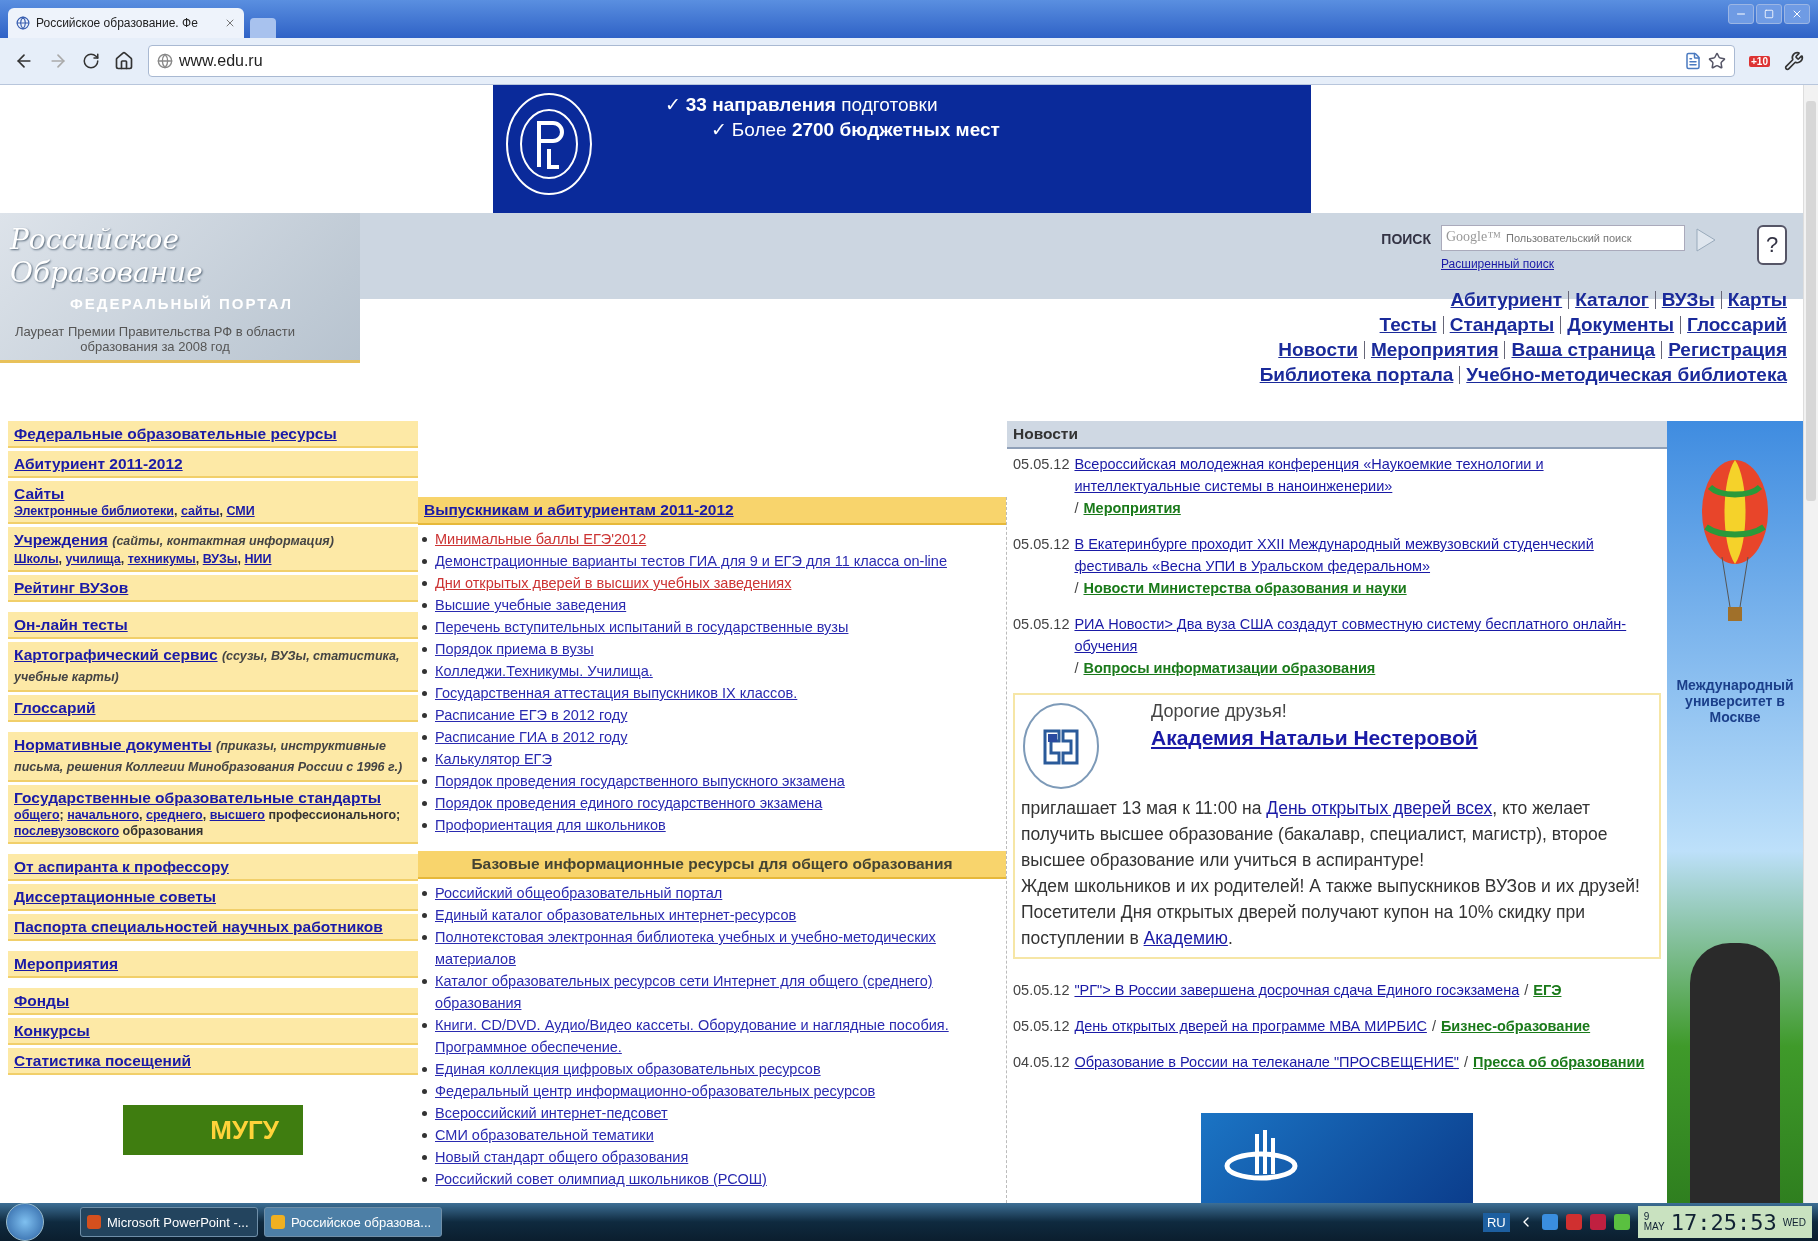  I want to click on sidebar-link: Картографический сервис, so click(116, 654).